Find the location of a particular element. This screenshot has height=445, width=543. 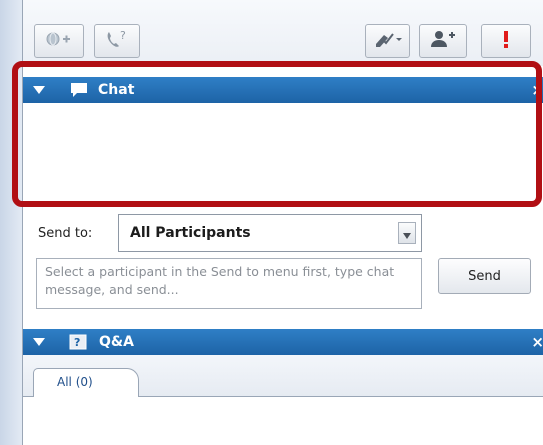

send-to-value: All Participants is located at coordinates (190, 233).